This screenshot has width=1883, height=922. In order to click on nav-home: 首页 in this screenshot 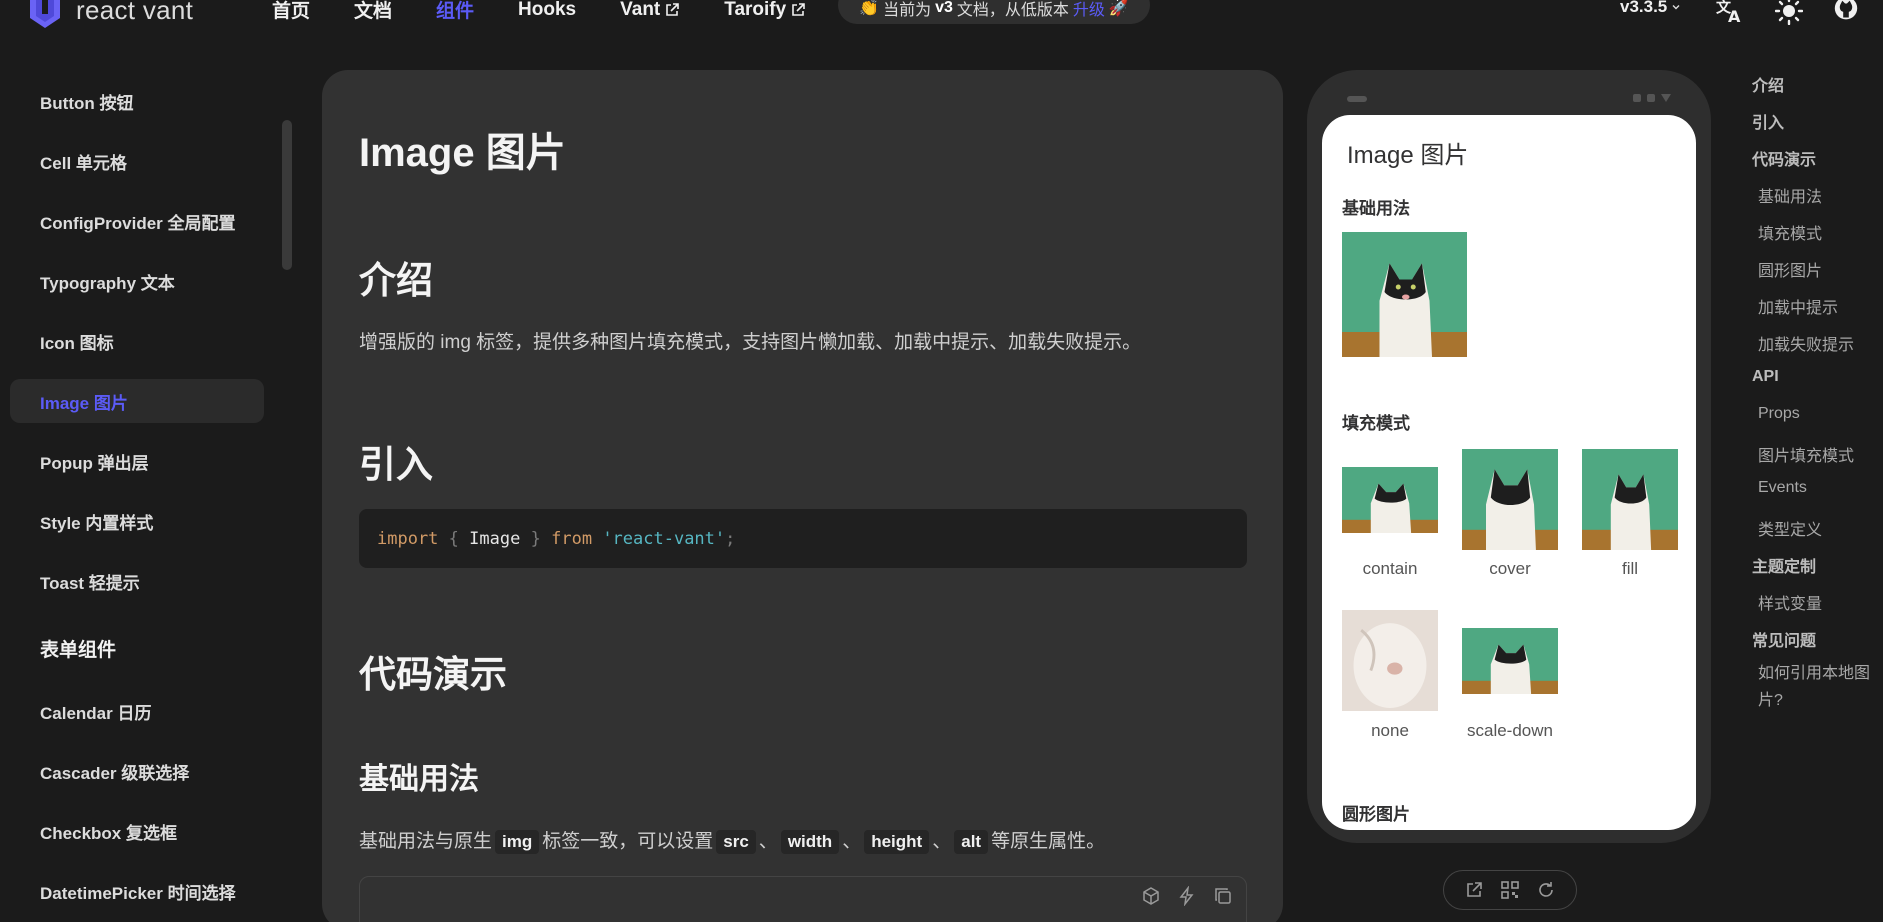, I will do `click(291, 11)`.